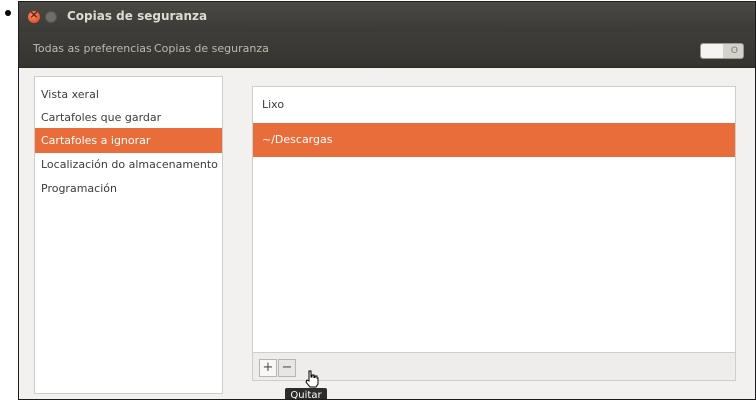 This screenshot has height=400, width=756. What do you see at coordinates (494, 105) in the screenshot?
I see `list-item-trash: Lixo` at bounding box center [494, 105].